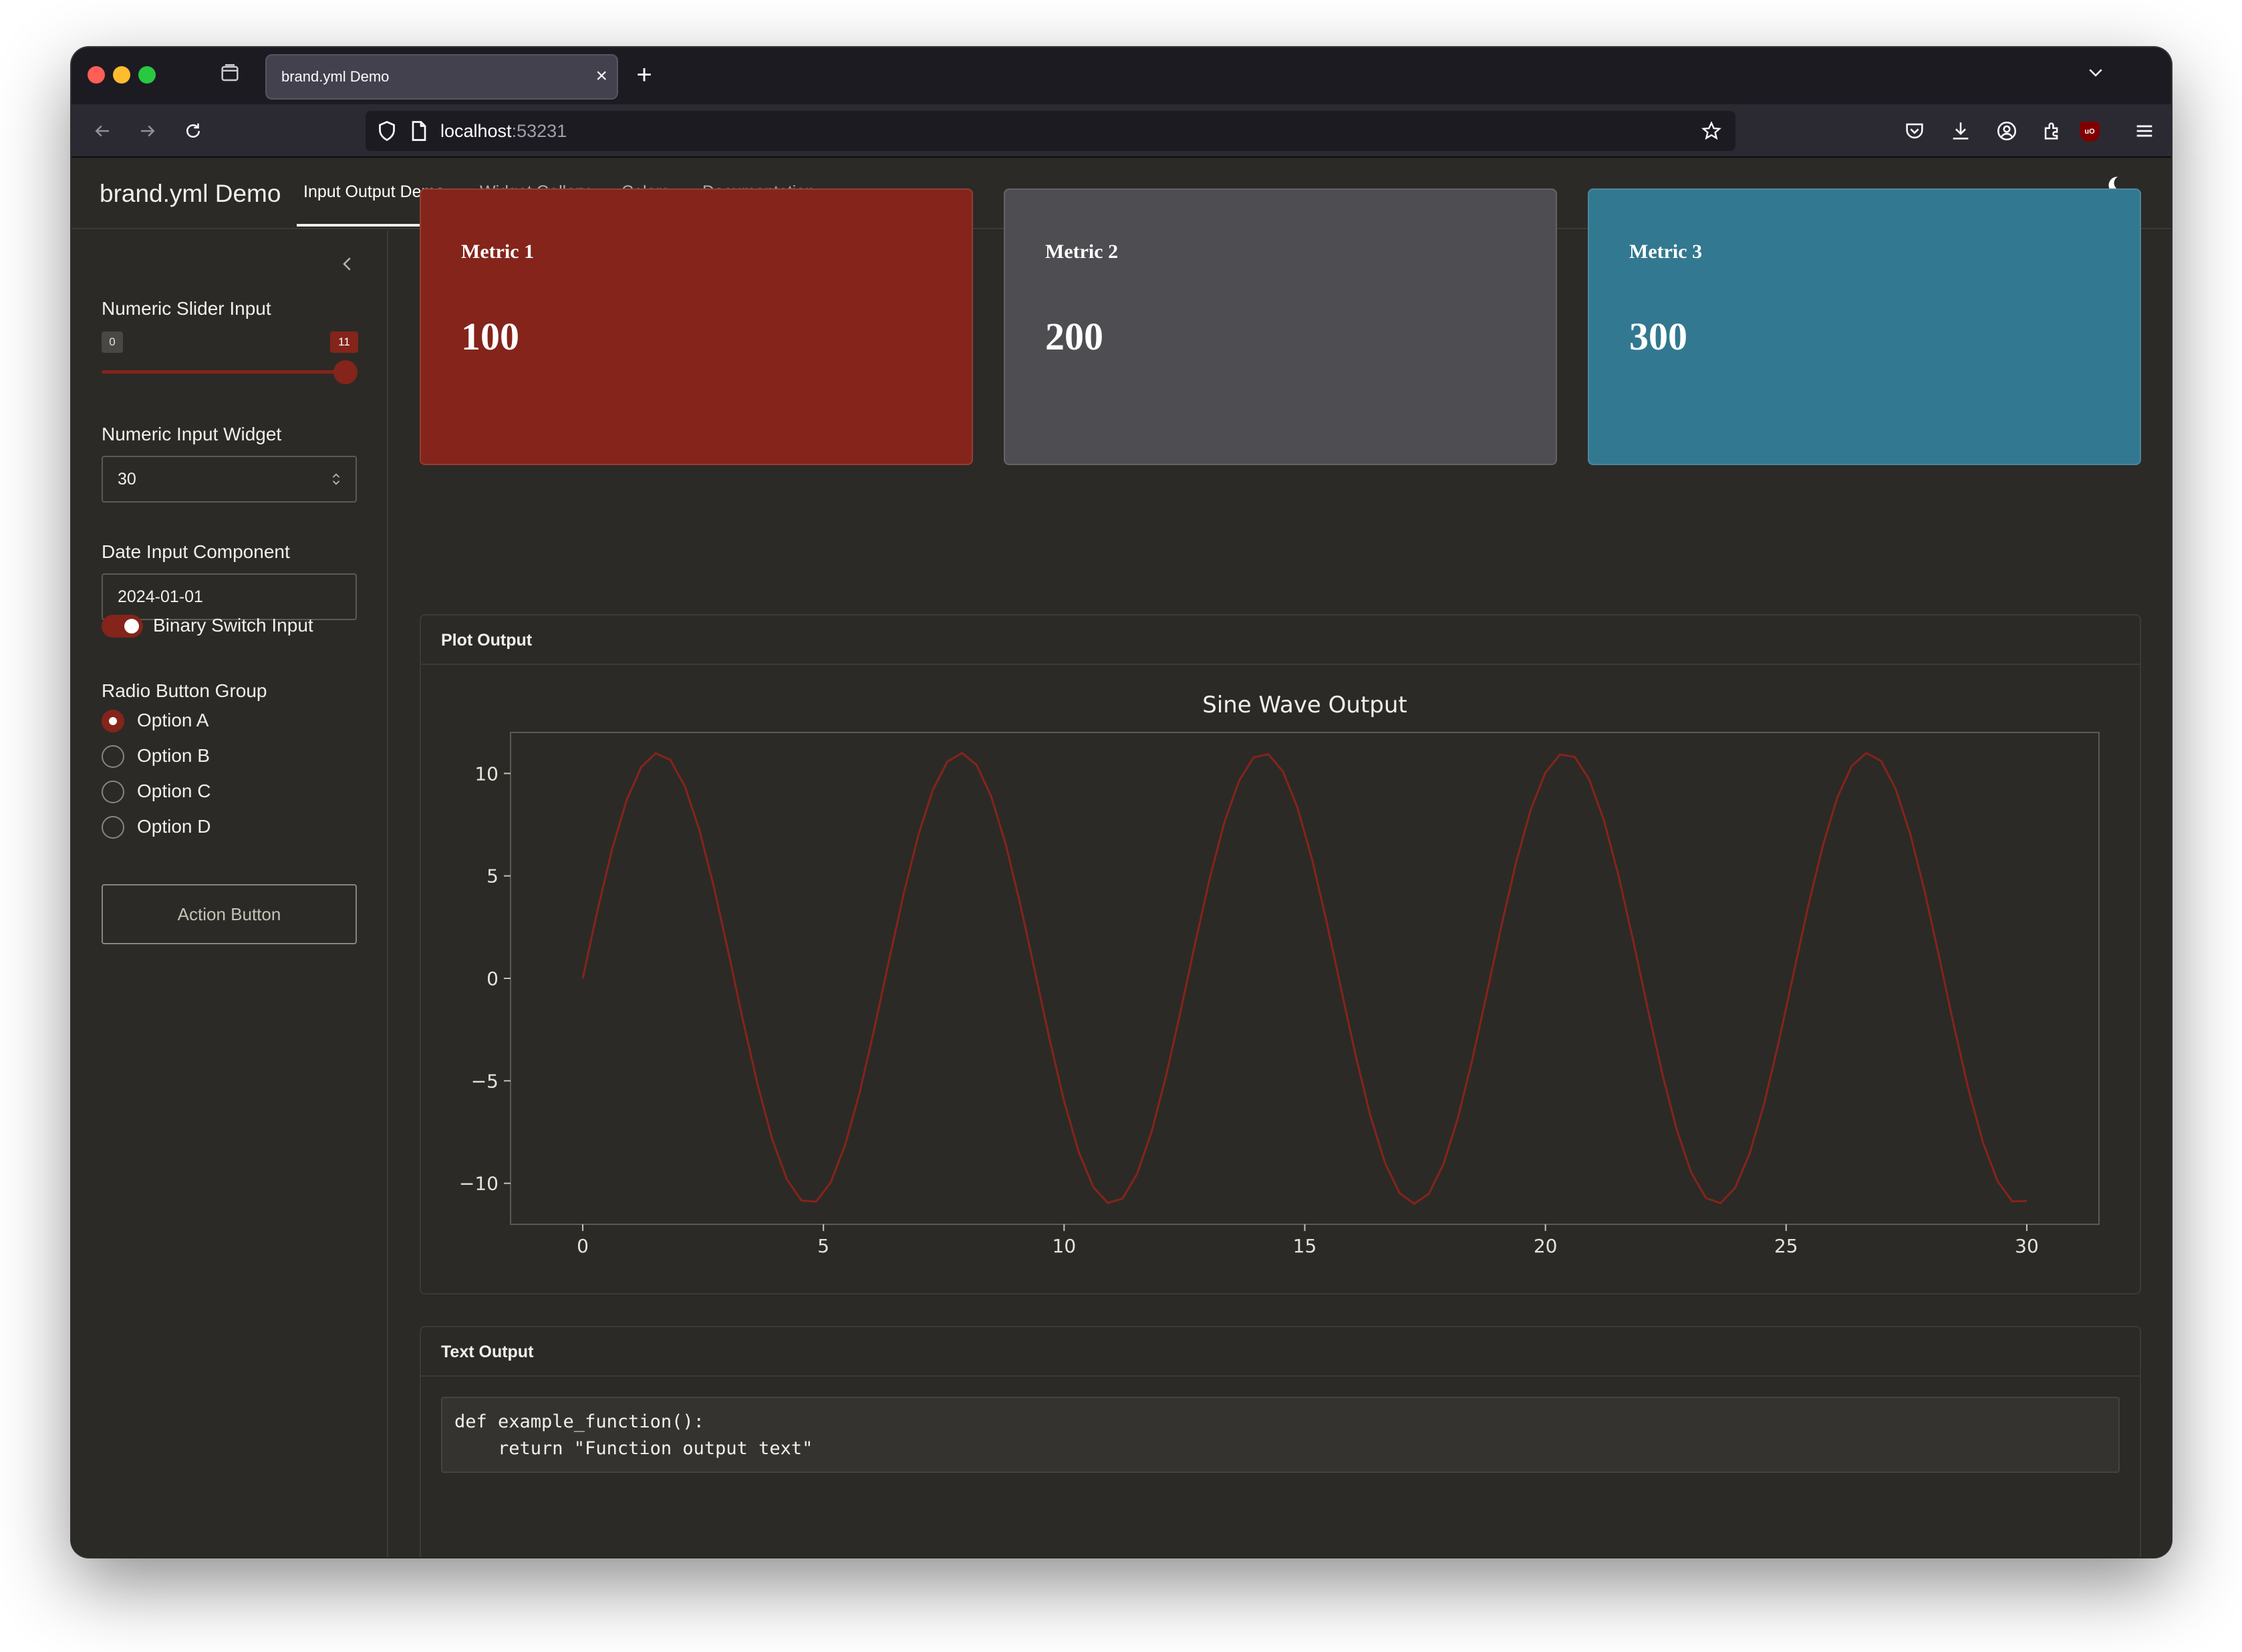  Describe the element at coordinates (2144, 131) in the screenshot. I see `hamburger-menu-icon` at that location.